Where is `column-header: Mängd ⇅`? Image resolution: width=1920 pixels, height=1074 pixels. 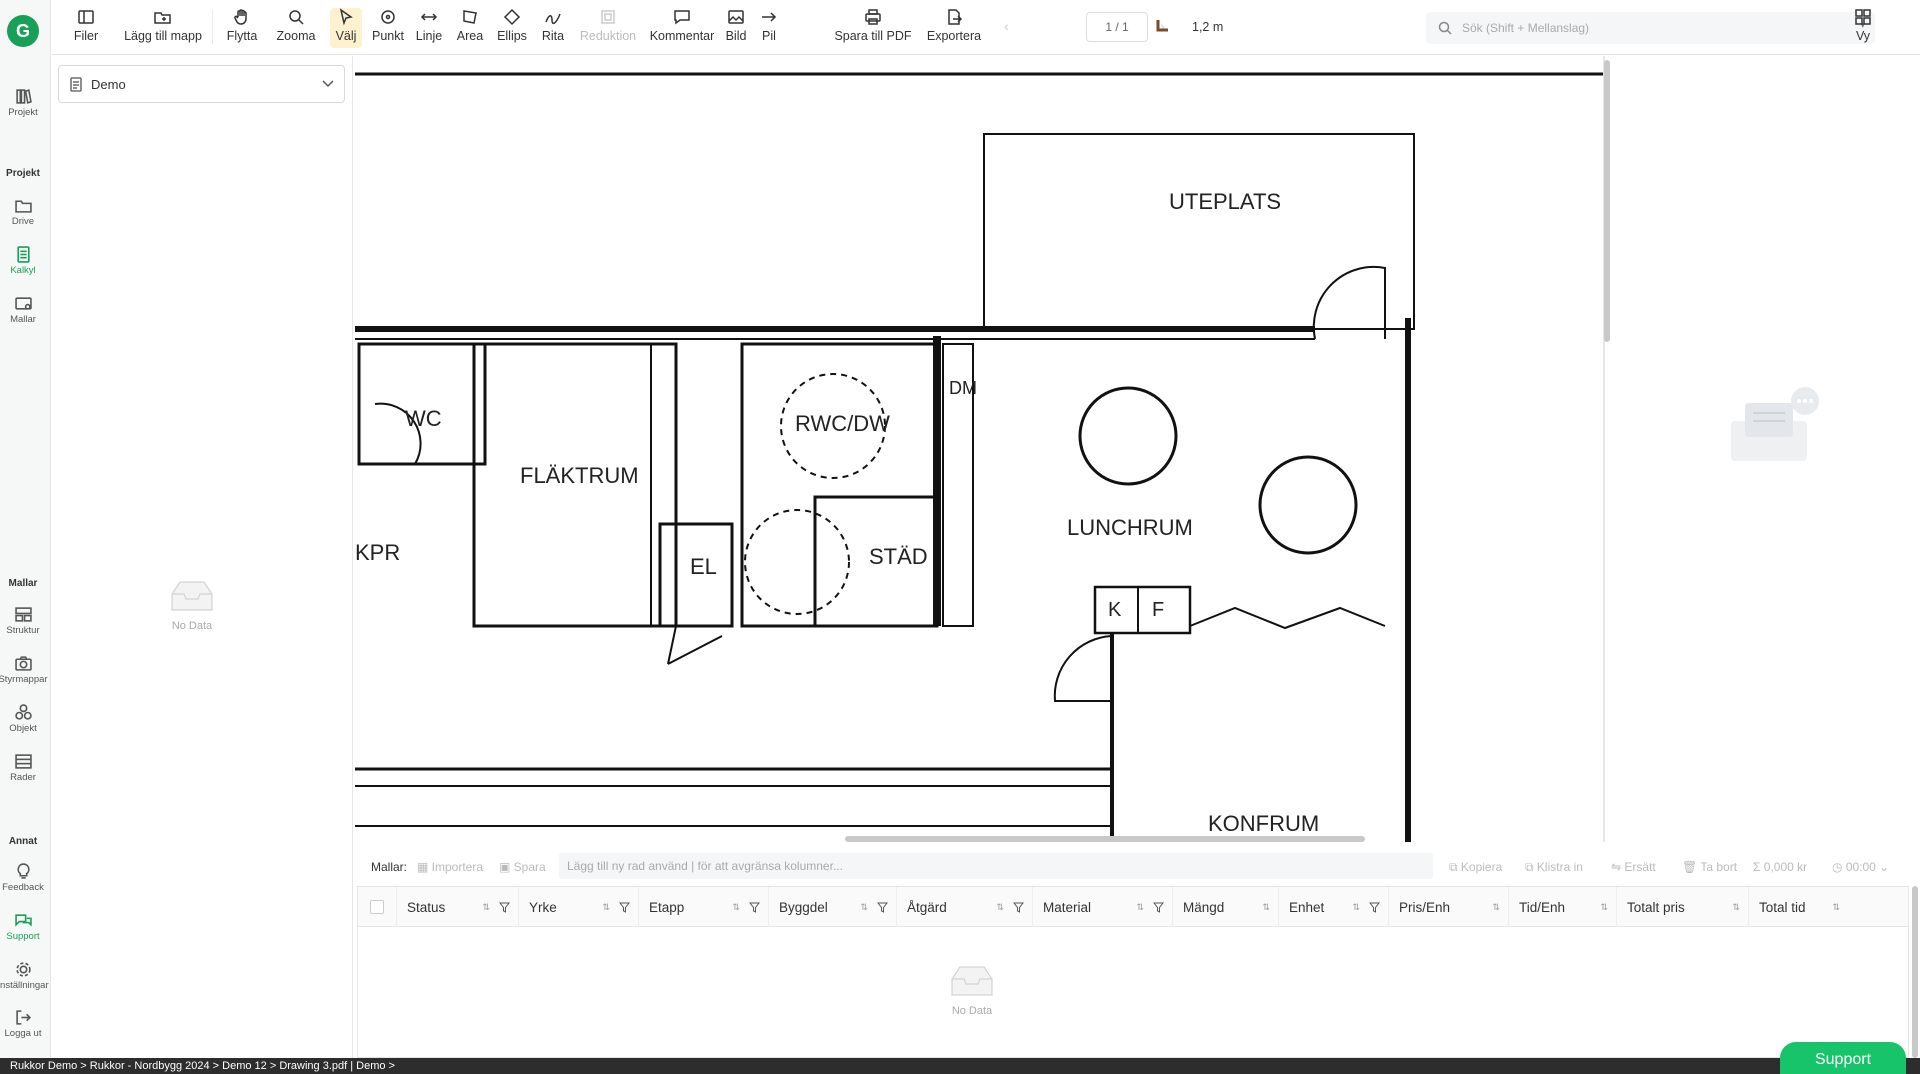
column-header: Mängd ⇅ is located at coordinates (1225, 907).